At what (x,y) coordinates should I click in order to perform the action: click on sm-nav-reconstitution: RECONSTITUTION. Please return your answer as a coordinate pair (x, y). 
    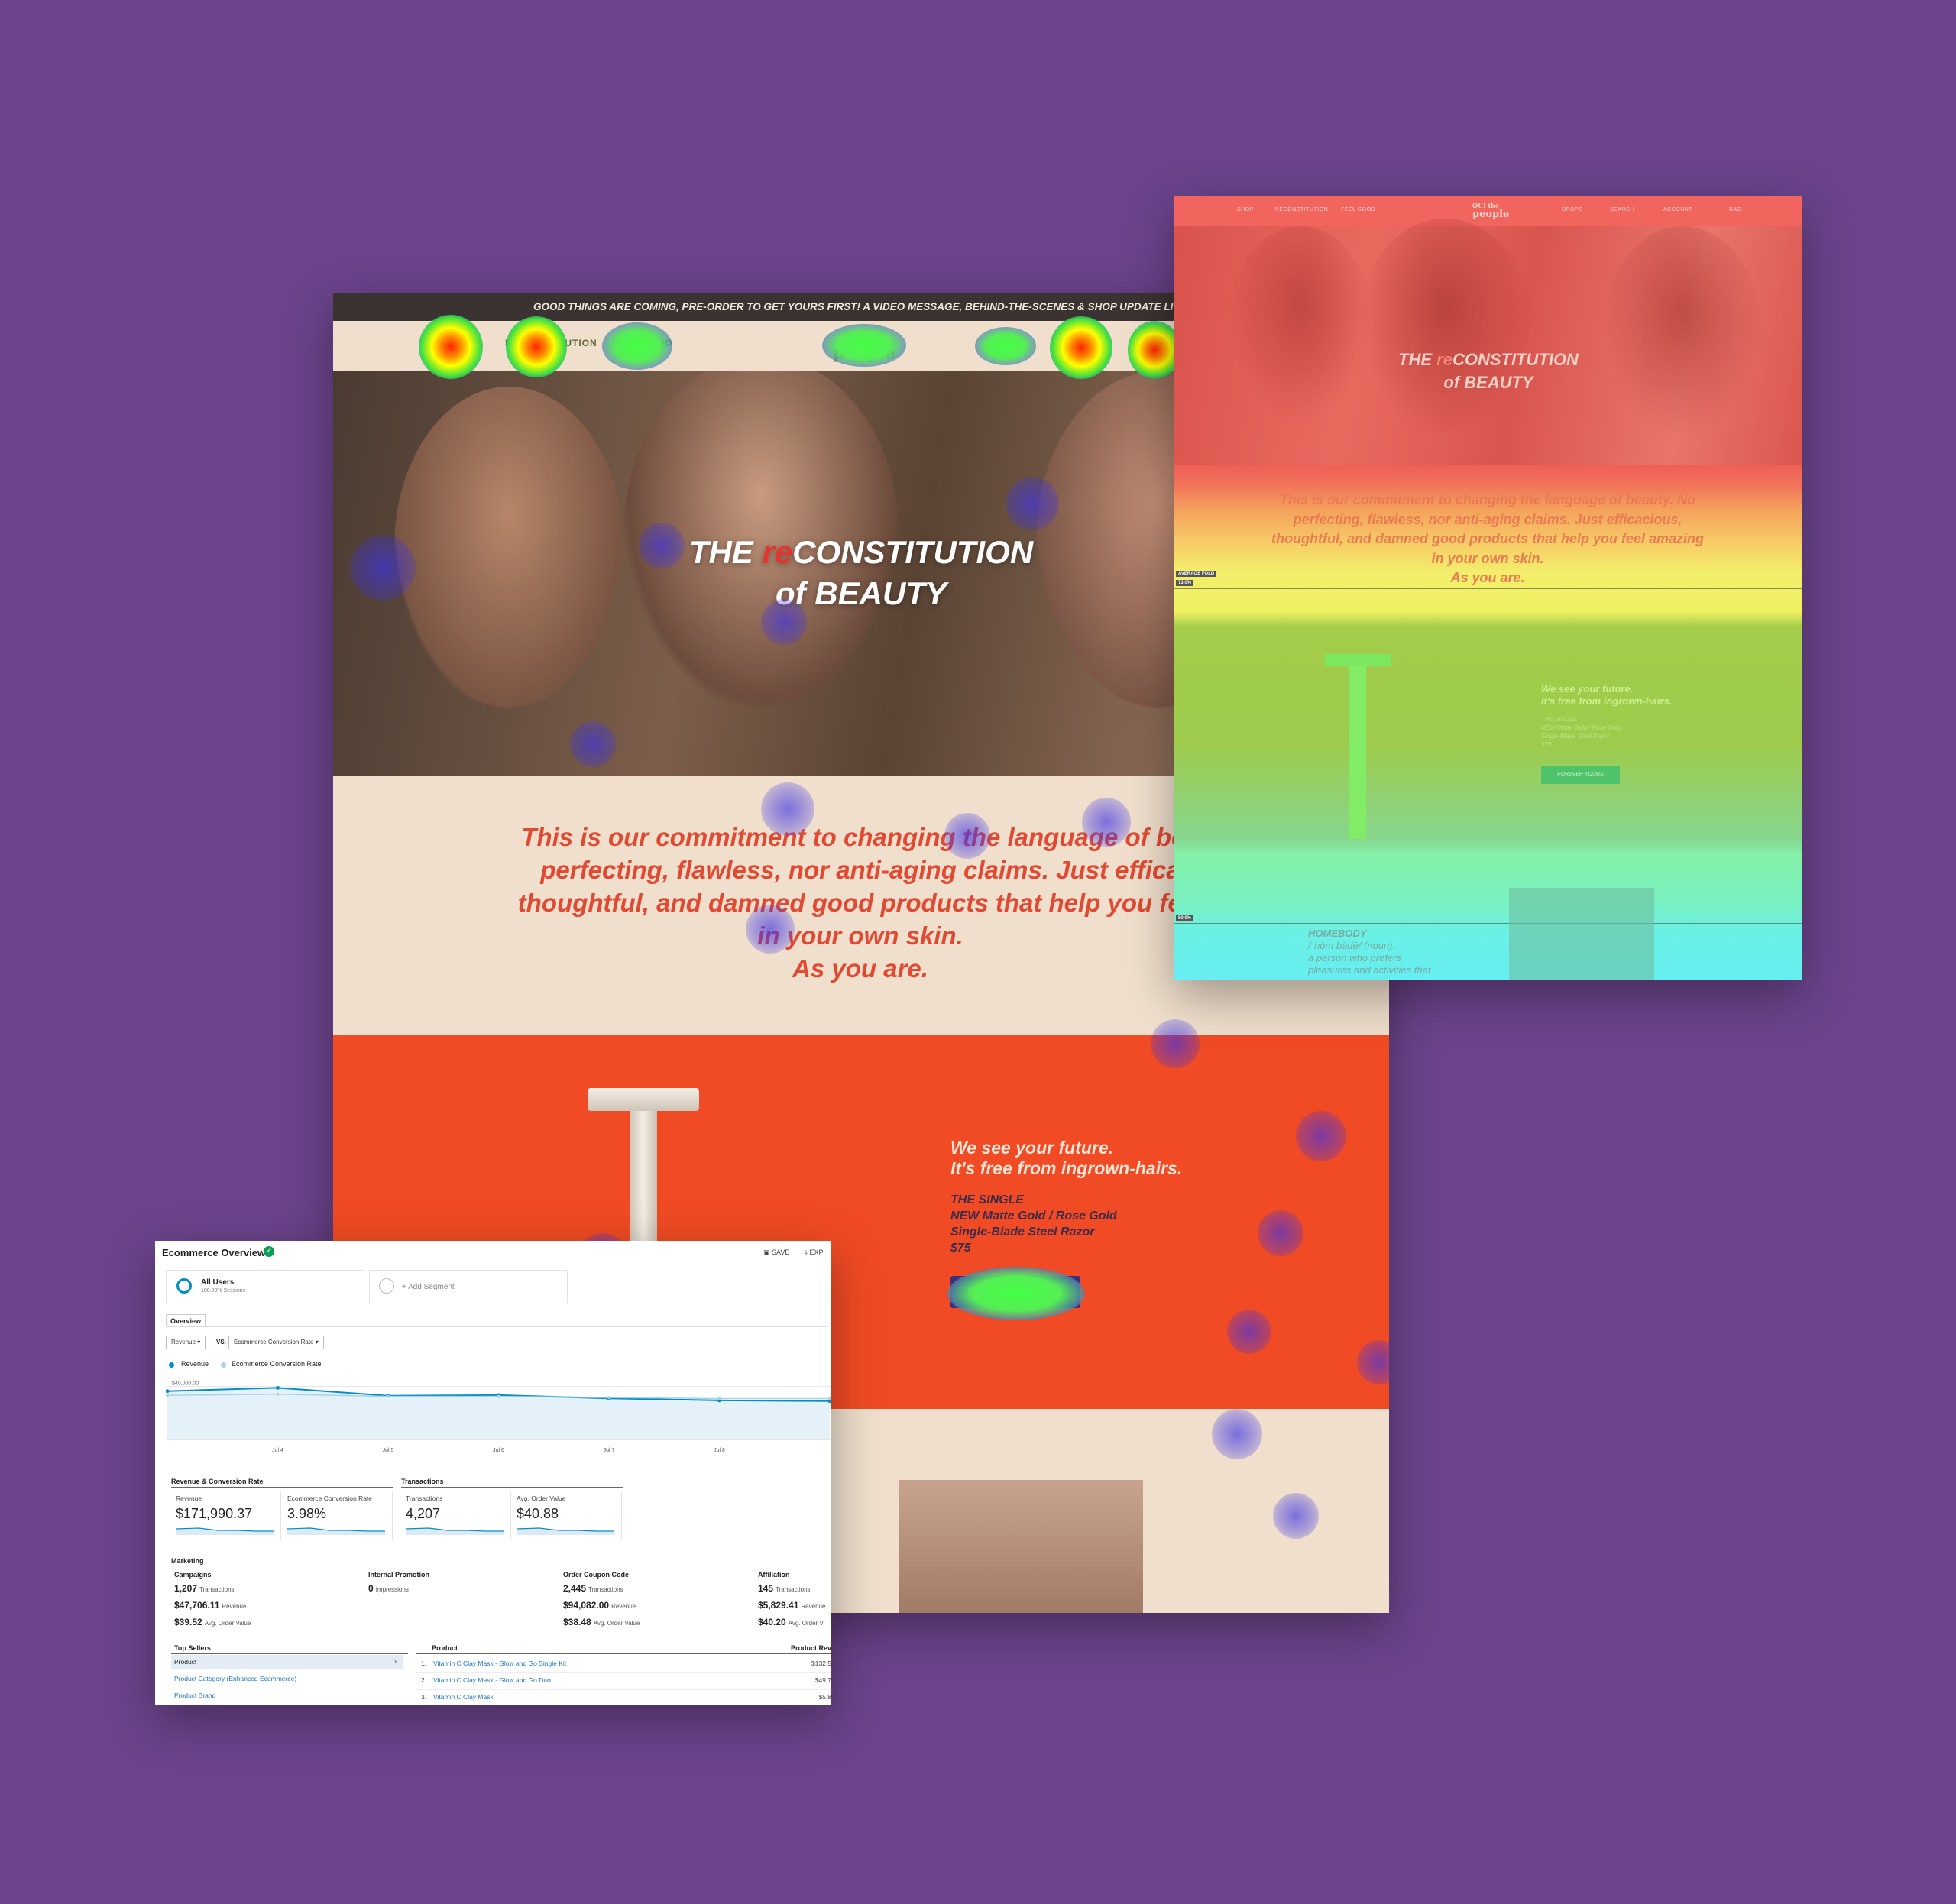
    Looking at the image, I should click on (1302, 209).